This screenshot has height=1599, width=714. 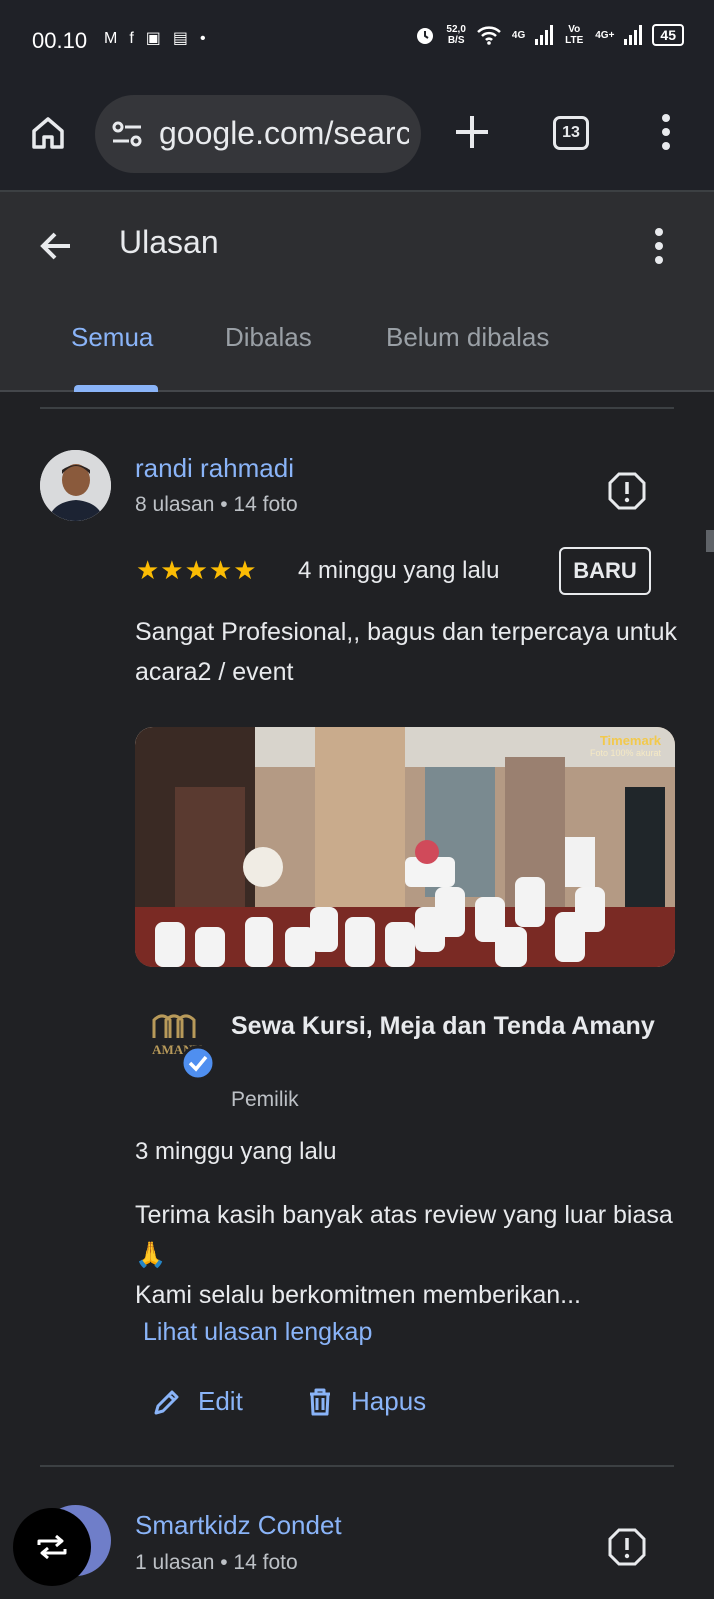 I want to click on avatar-photo, so click(x=75, y=485).